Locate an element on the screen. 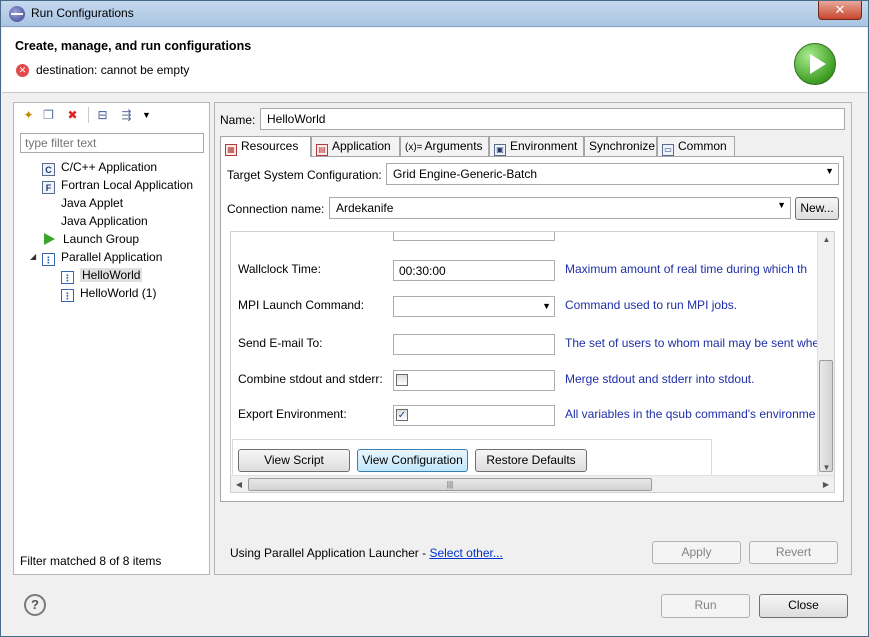 The image size is (869, 637). c-app-icon: C is located at coordinates (48, 169).